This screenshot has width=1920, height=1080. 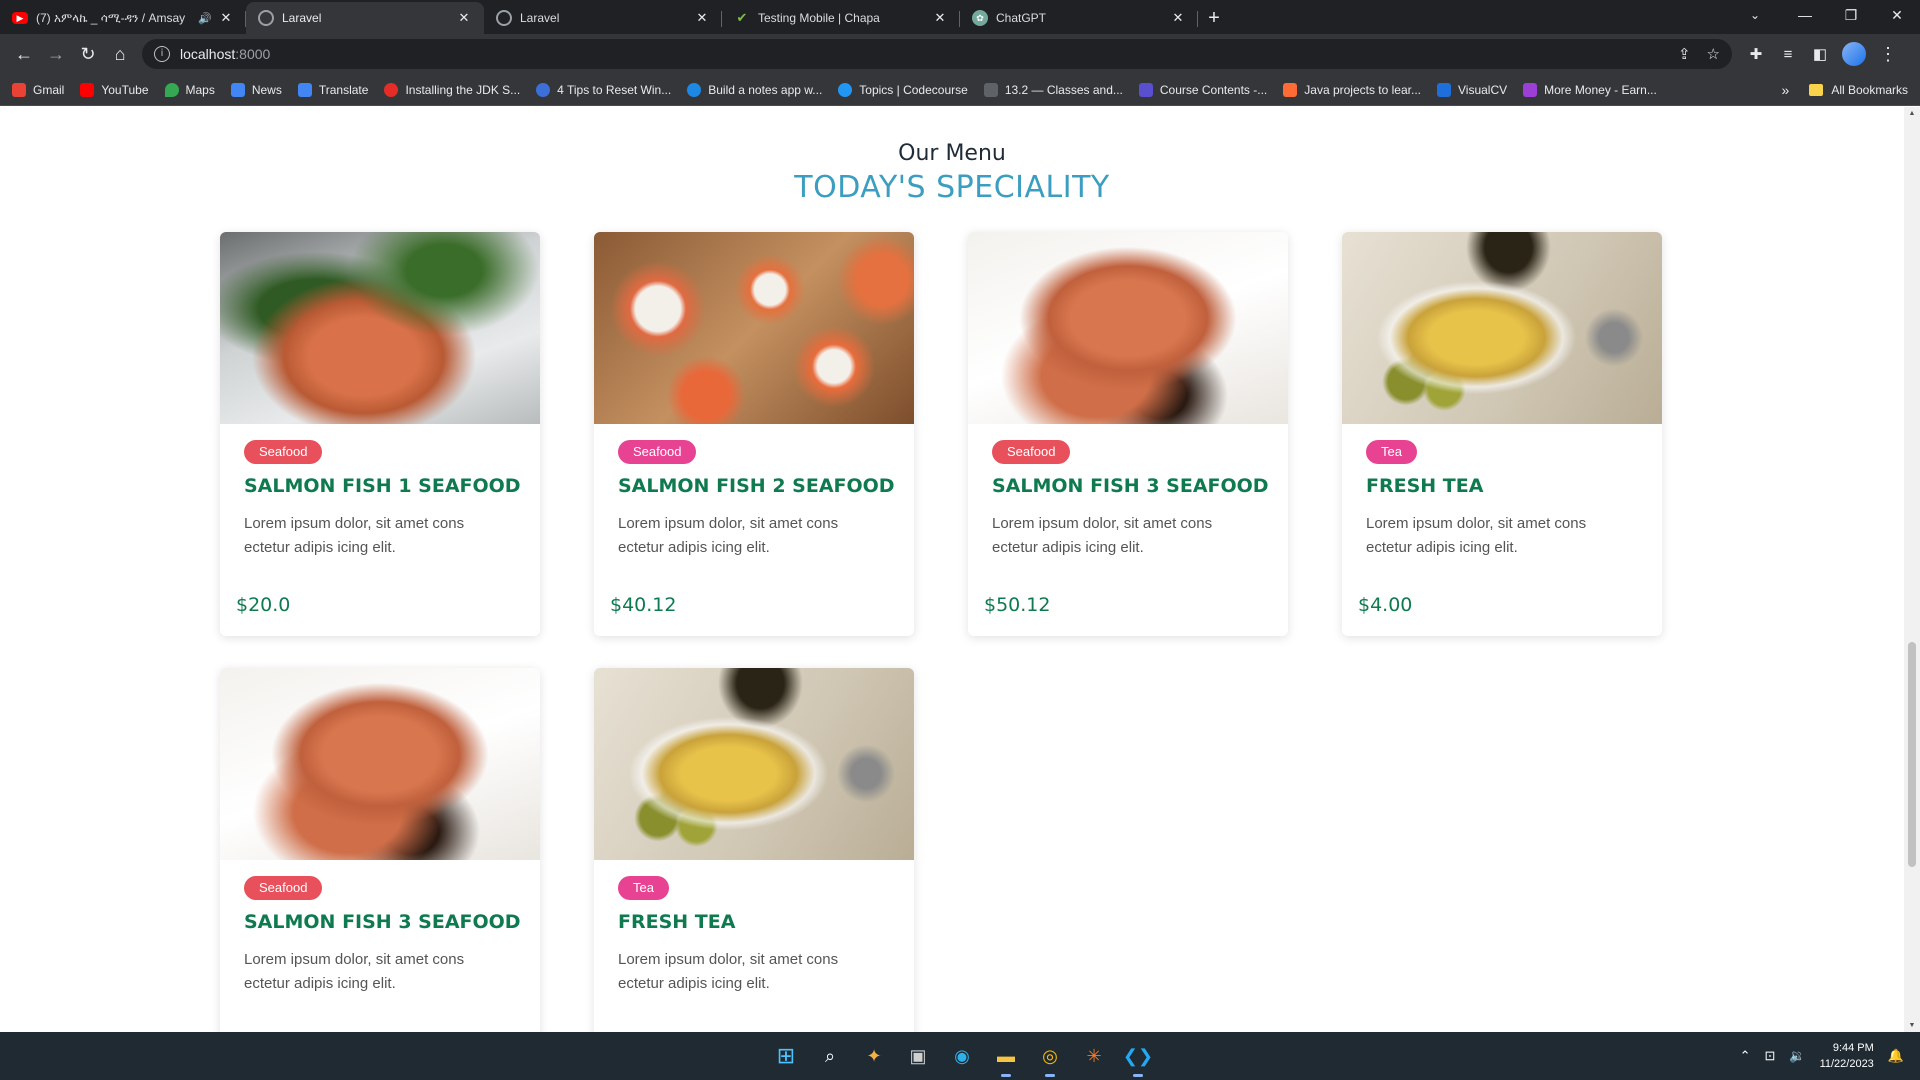 What do you see at coordinates (365, 18) in the screenshot?
I see `tab-laravel-active: Laravel ✕` at bounding box center [365, 18].